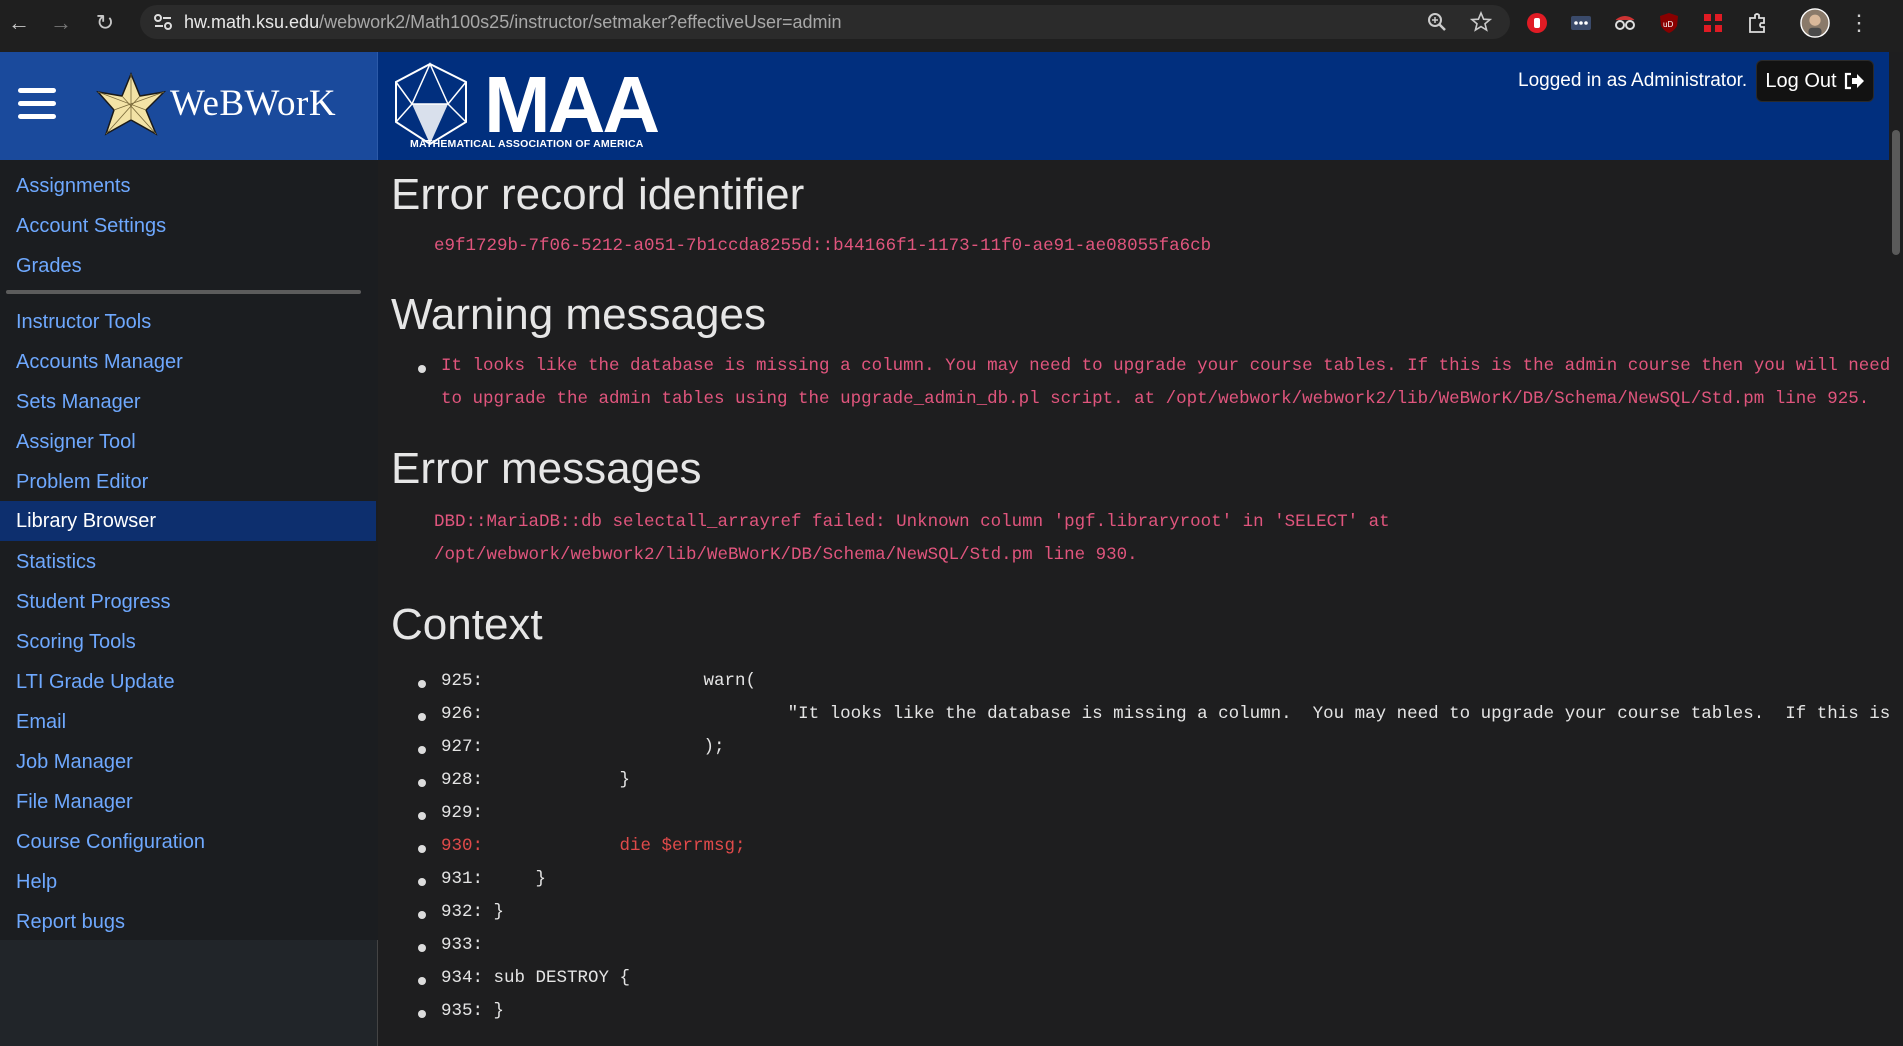 This screenshot has width=1903, height=1046. Describe the element at coordinates (1437, 22) in the screenshot. I see `zoom-icon` at that location.